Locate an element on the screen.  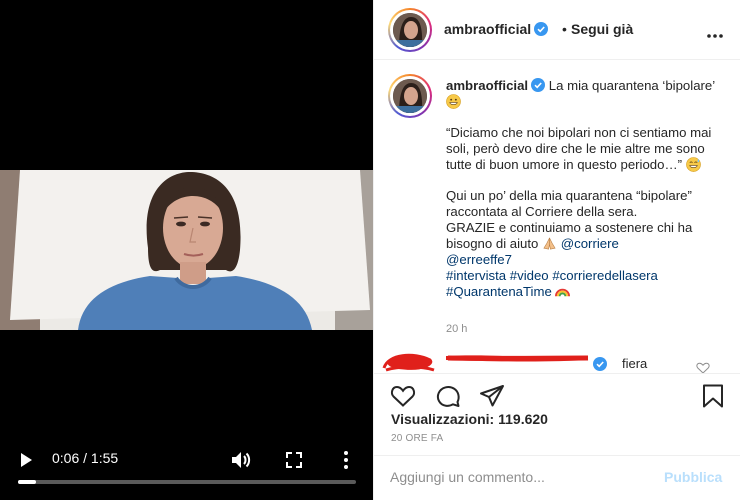
views-count: Visualizzazioni: 119.620 is located at coordinates (469, 419).